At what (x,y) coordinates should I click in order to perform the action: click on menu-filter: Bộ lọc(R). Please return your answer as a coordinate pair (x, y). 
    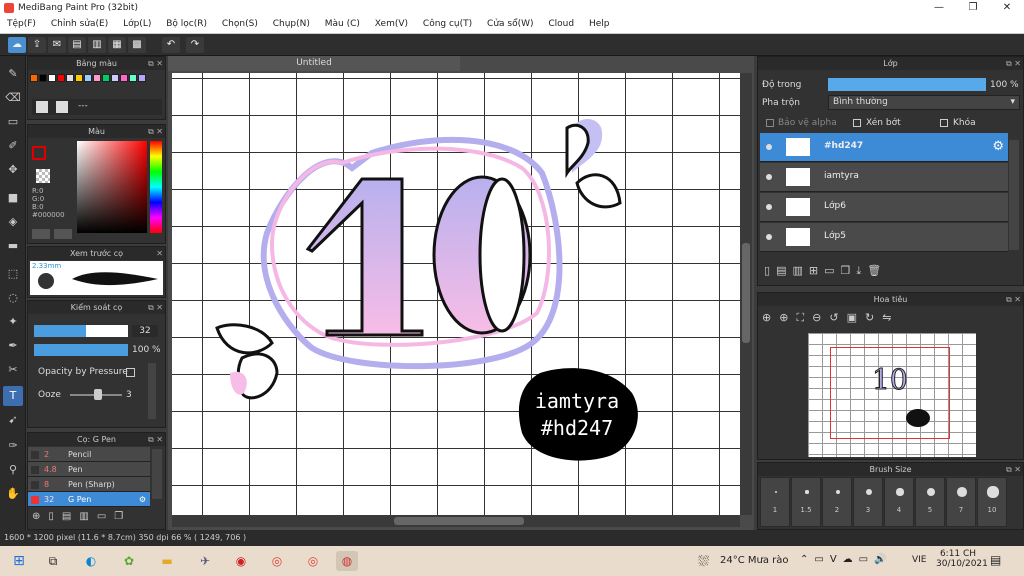
    Looking at the image, I should click on (186, 24).